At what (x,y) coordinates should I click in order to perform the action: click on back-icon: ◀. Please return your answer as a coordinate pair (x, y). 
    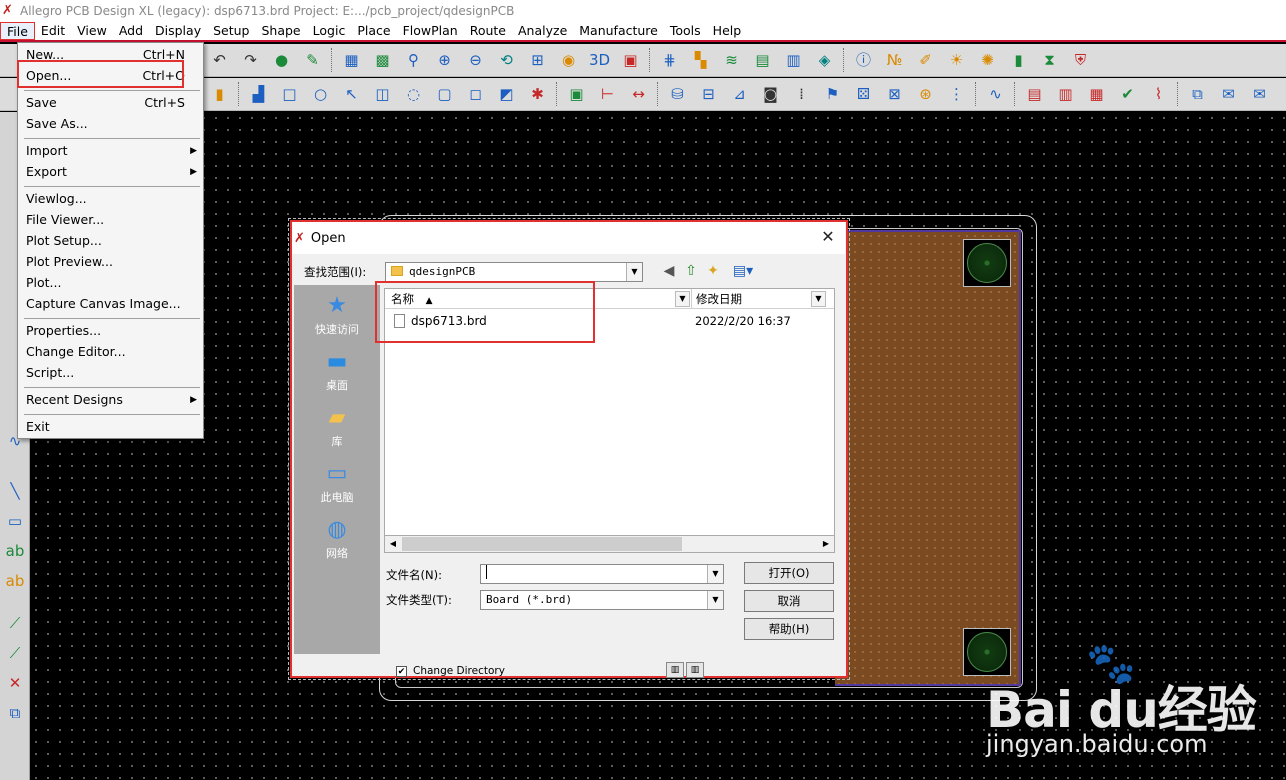
    Looking at the image, I should click on (669, 271).